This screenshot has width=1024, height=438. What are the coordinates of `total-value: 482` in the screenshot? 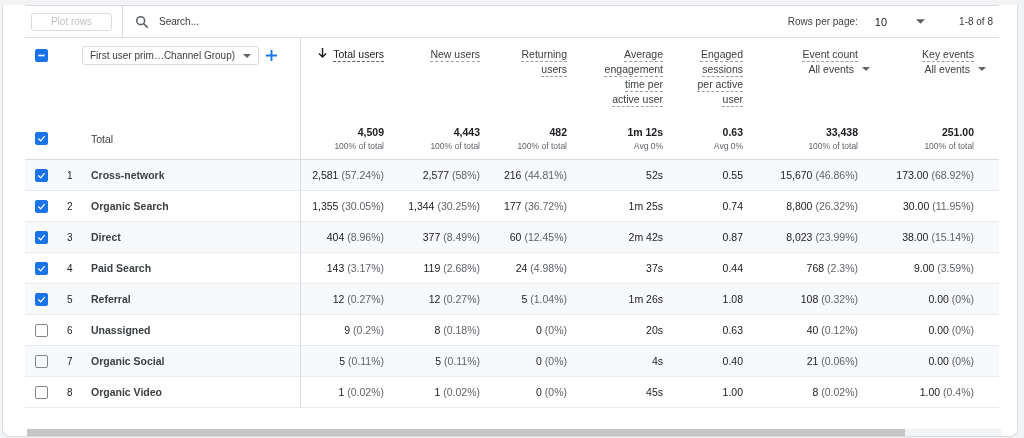 It's located at (558, 132).